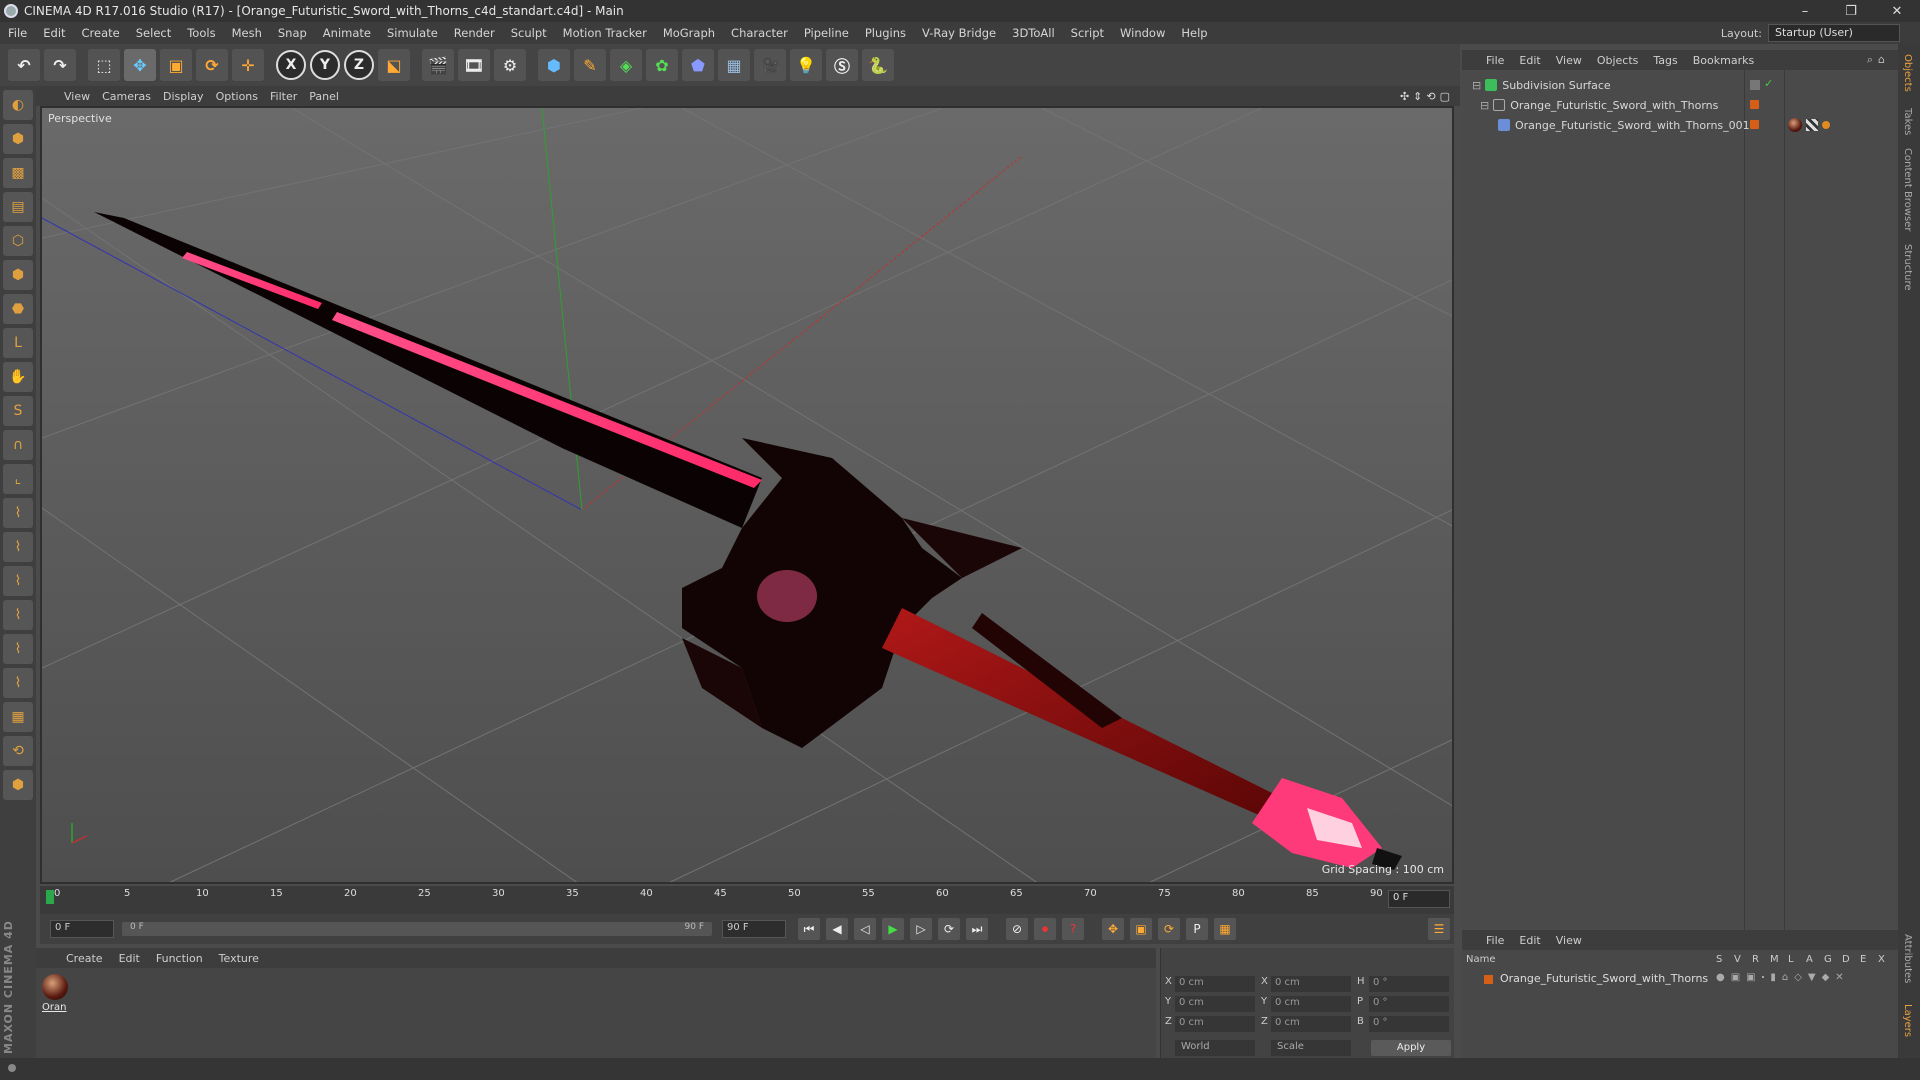 This screenshot has width=1920, height=1080. What do you see at coordinates (1411, 1048) in the screenshot?
I see `apply-button: Apply` at bounding box center [1411, 1048].